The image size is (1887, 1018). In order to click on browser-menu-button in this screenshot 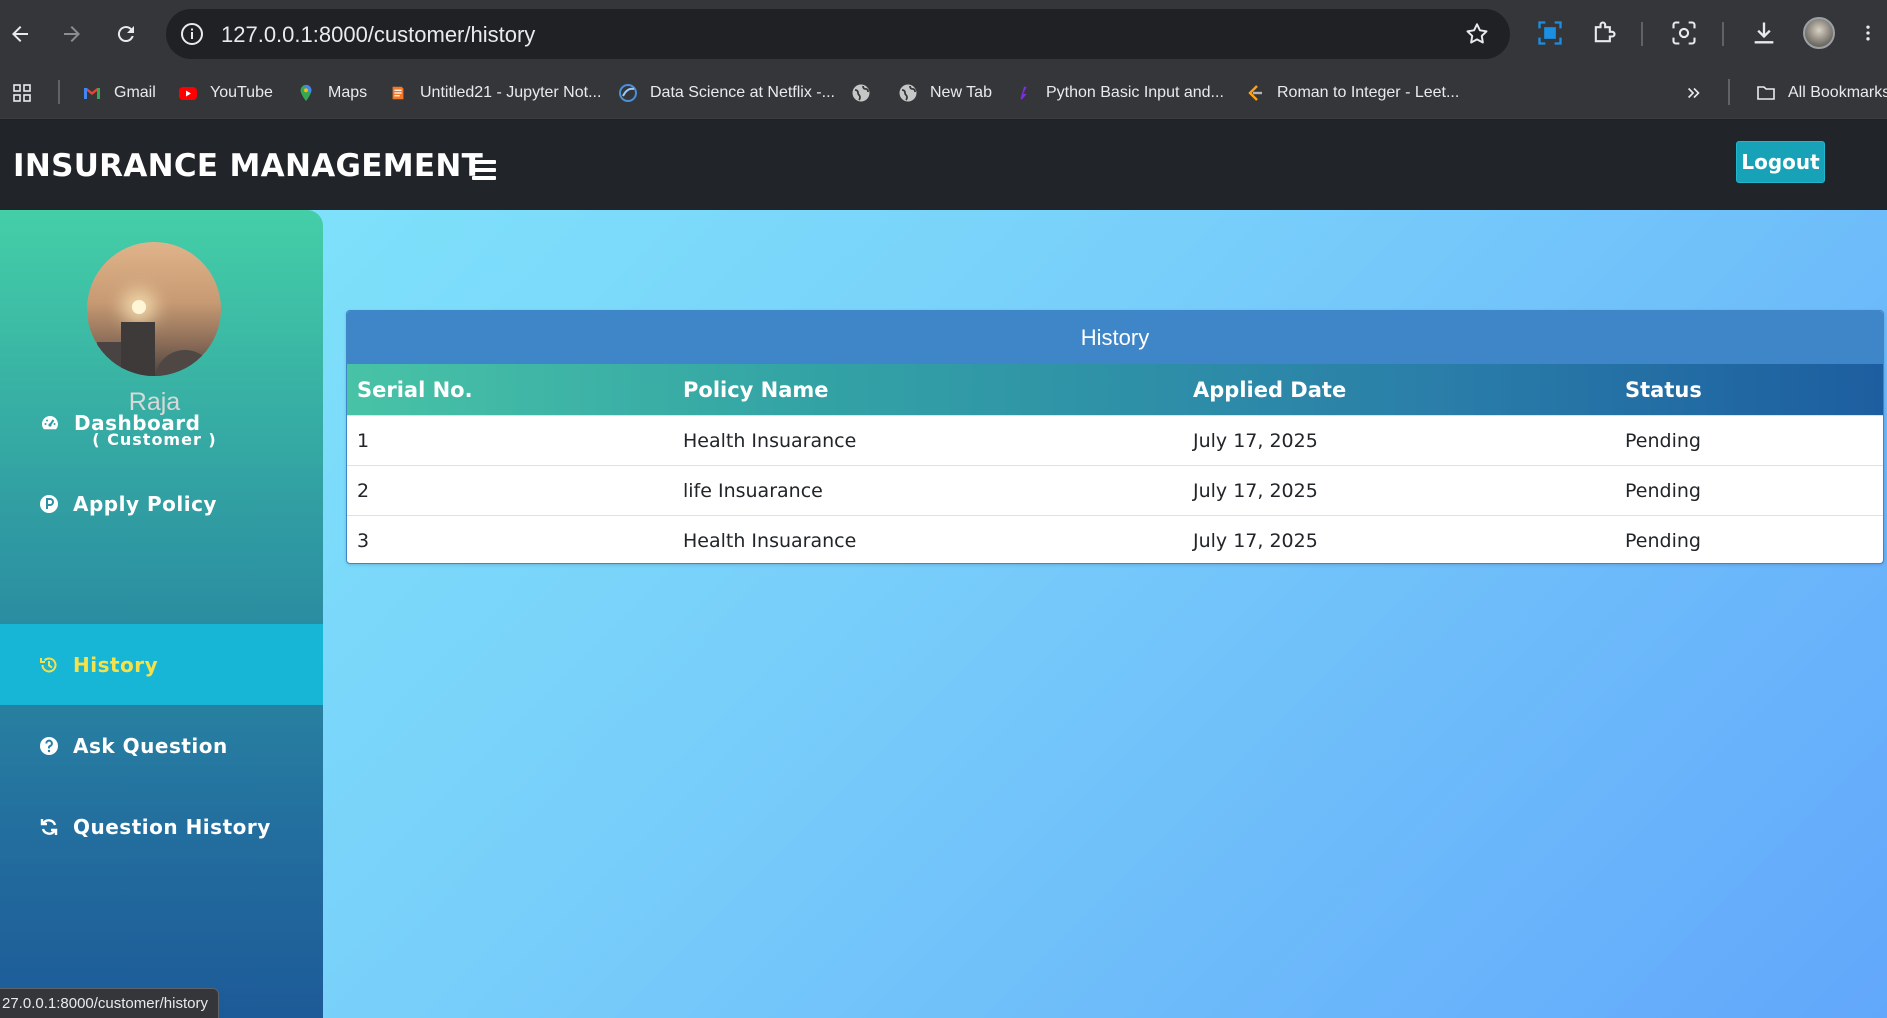, I will do `click(1868, 33)`.